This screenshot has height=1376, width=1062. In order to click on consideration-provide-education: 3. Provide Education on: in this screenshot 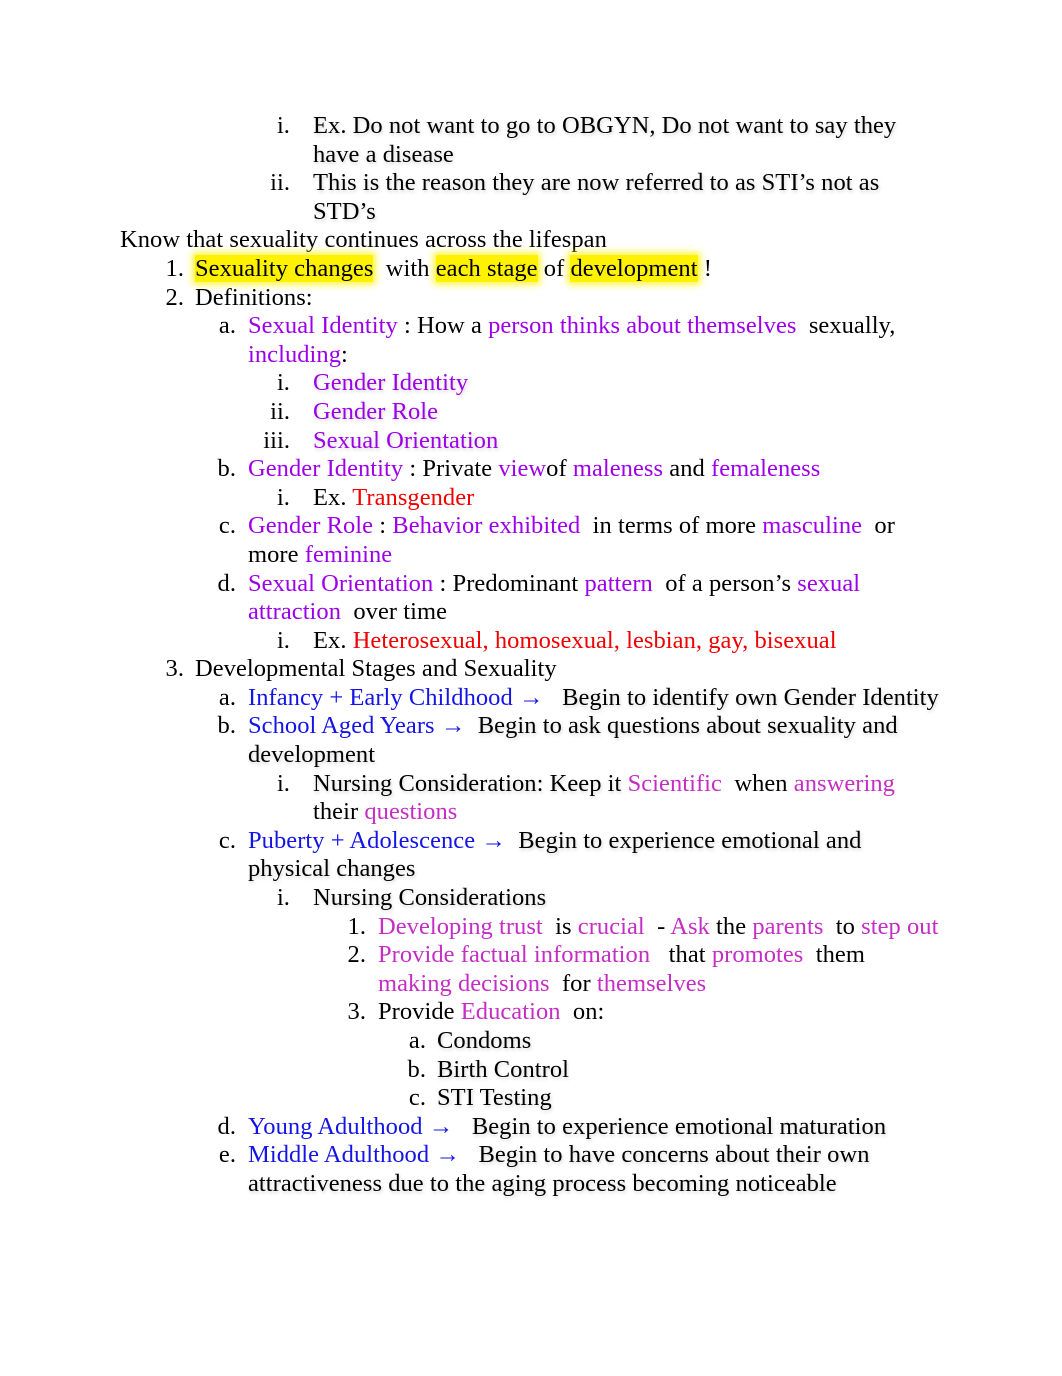, I will do `click(637, 1012)`.